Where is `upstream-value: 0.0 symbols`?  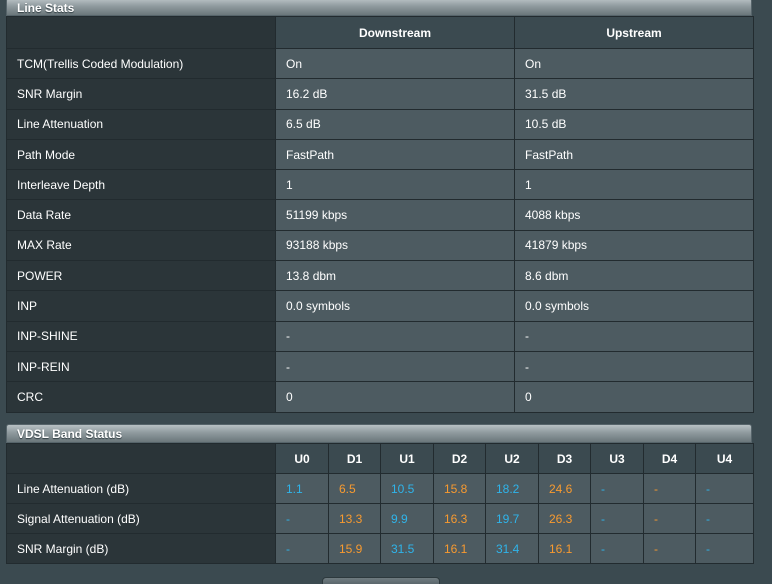 upstream-value: 0.0 symbols is located at coordinates (634, 306).